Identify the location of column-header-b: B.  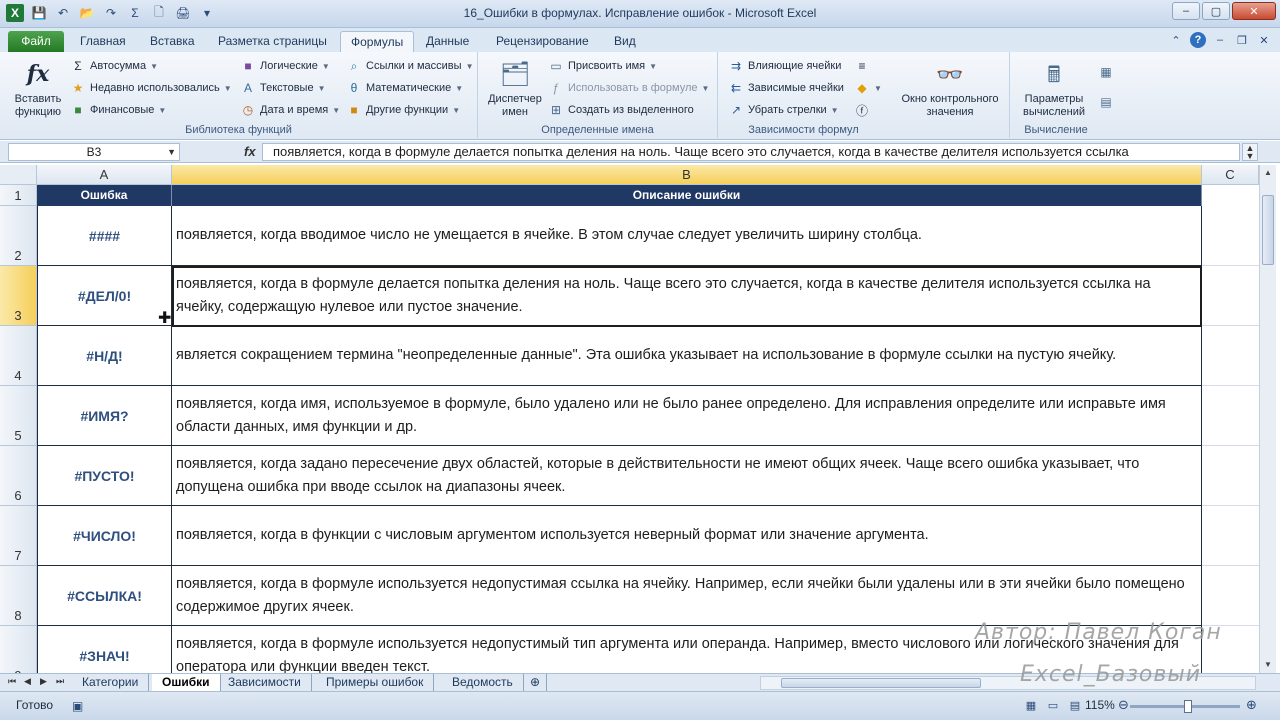
(687, 175).